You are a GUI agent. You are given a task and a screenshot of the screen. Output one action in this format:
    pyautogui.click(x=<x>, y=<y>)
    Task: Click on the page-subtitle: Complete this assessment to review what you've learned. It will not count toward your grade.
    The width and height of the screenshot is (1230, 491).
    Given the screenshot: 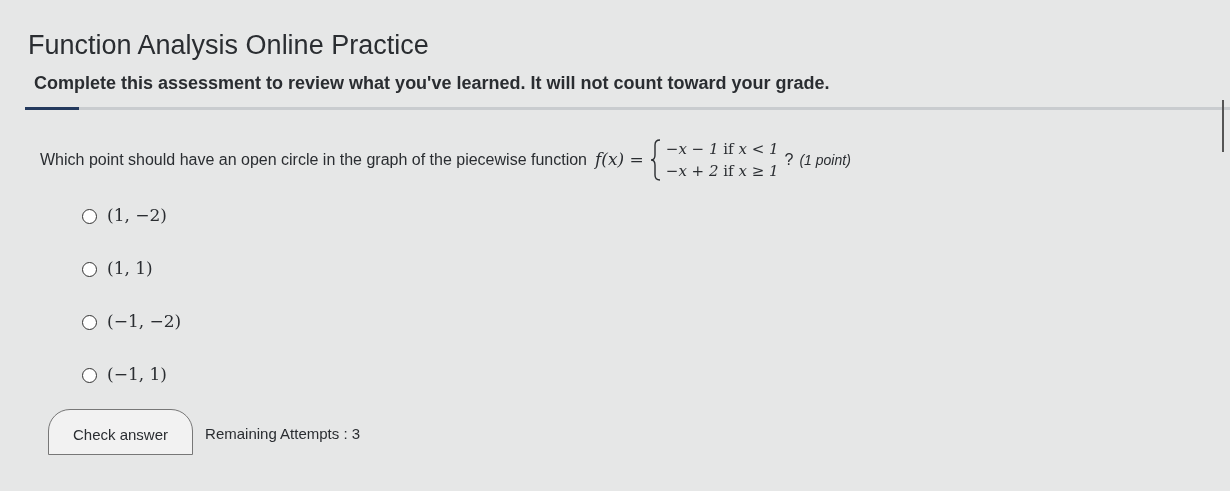 What is the action you would take?
    pyautogui.click(x=432, y=83)
    